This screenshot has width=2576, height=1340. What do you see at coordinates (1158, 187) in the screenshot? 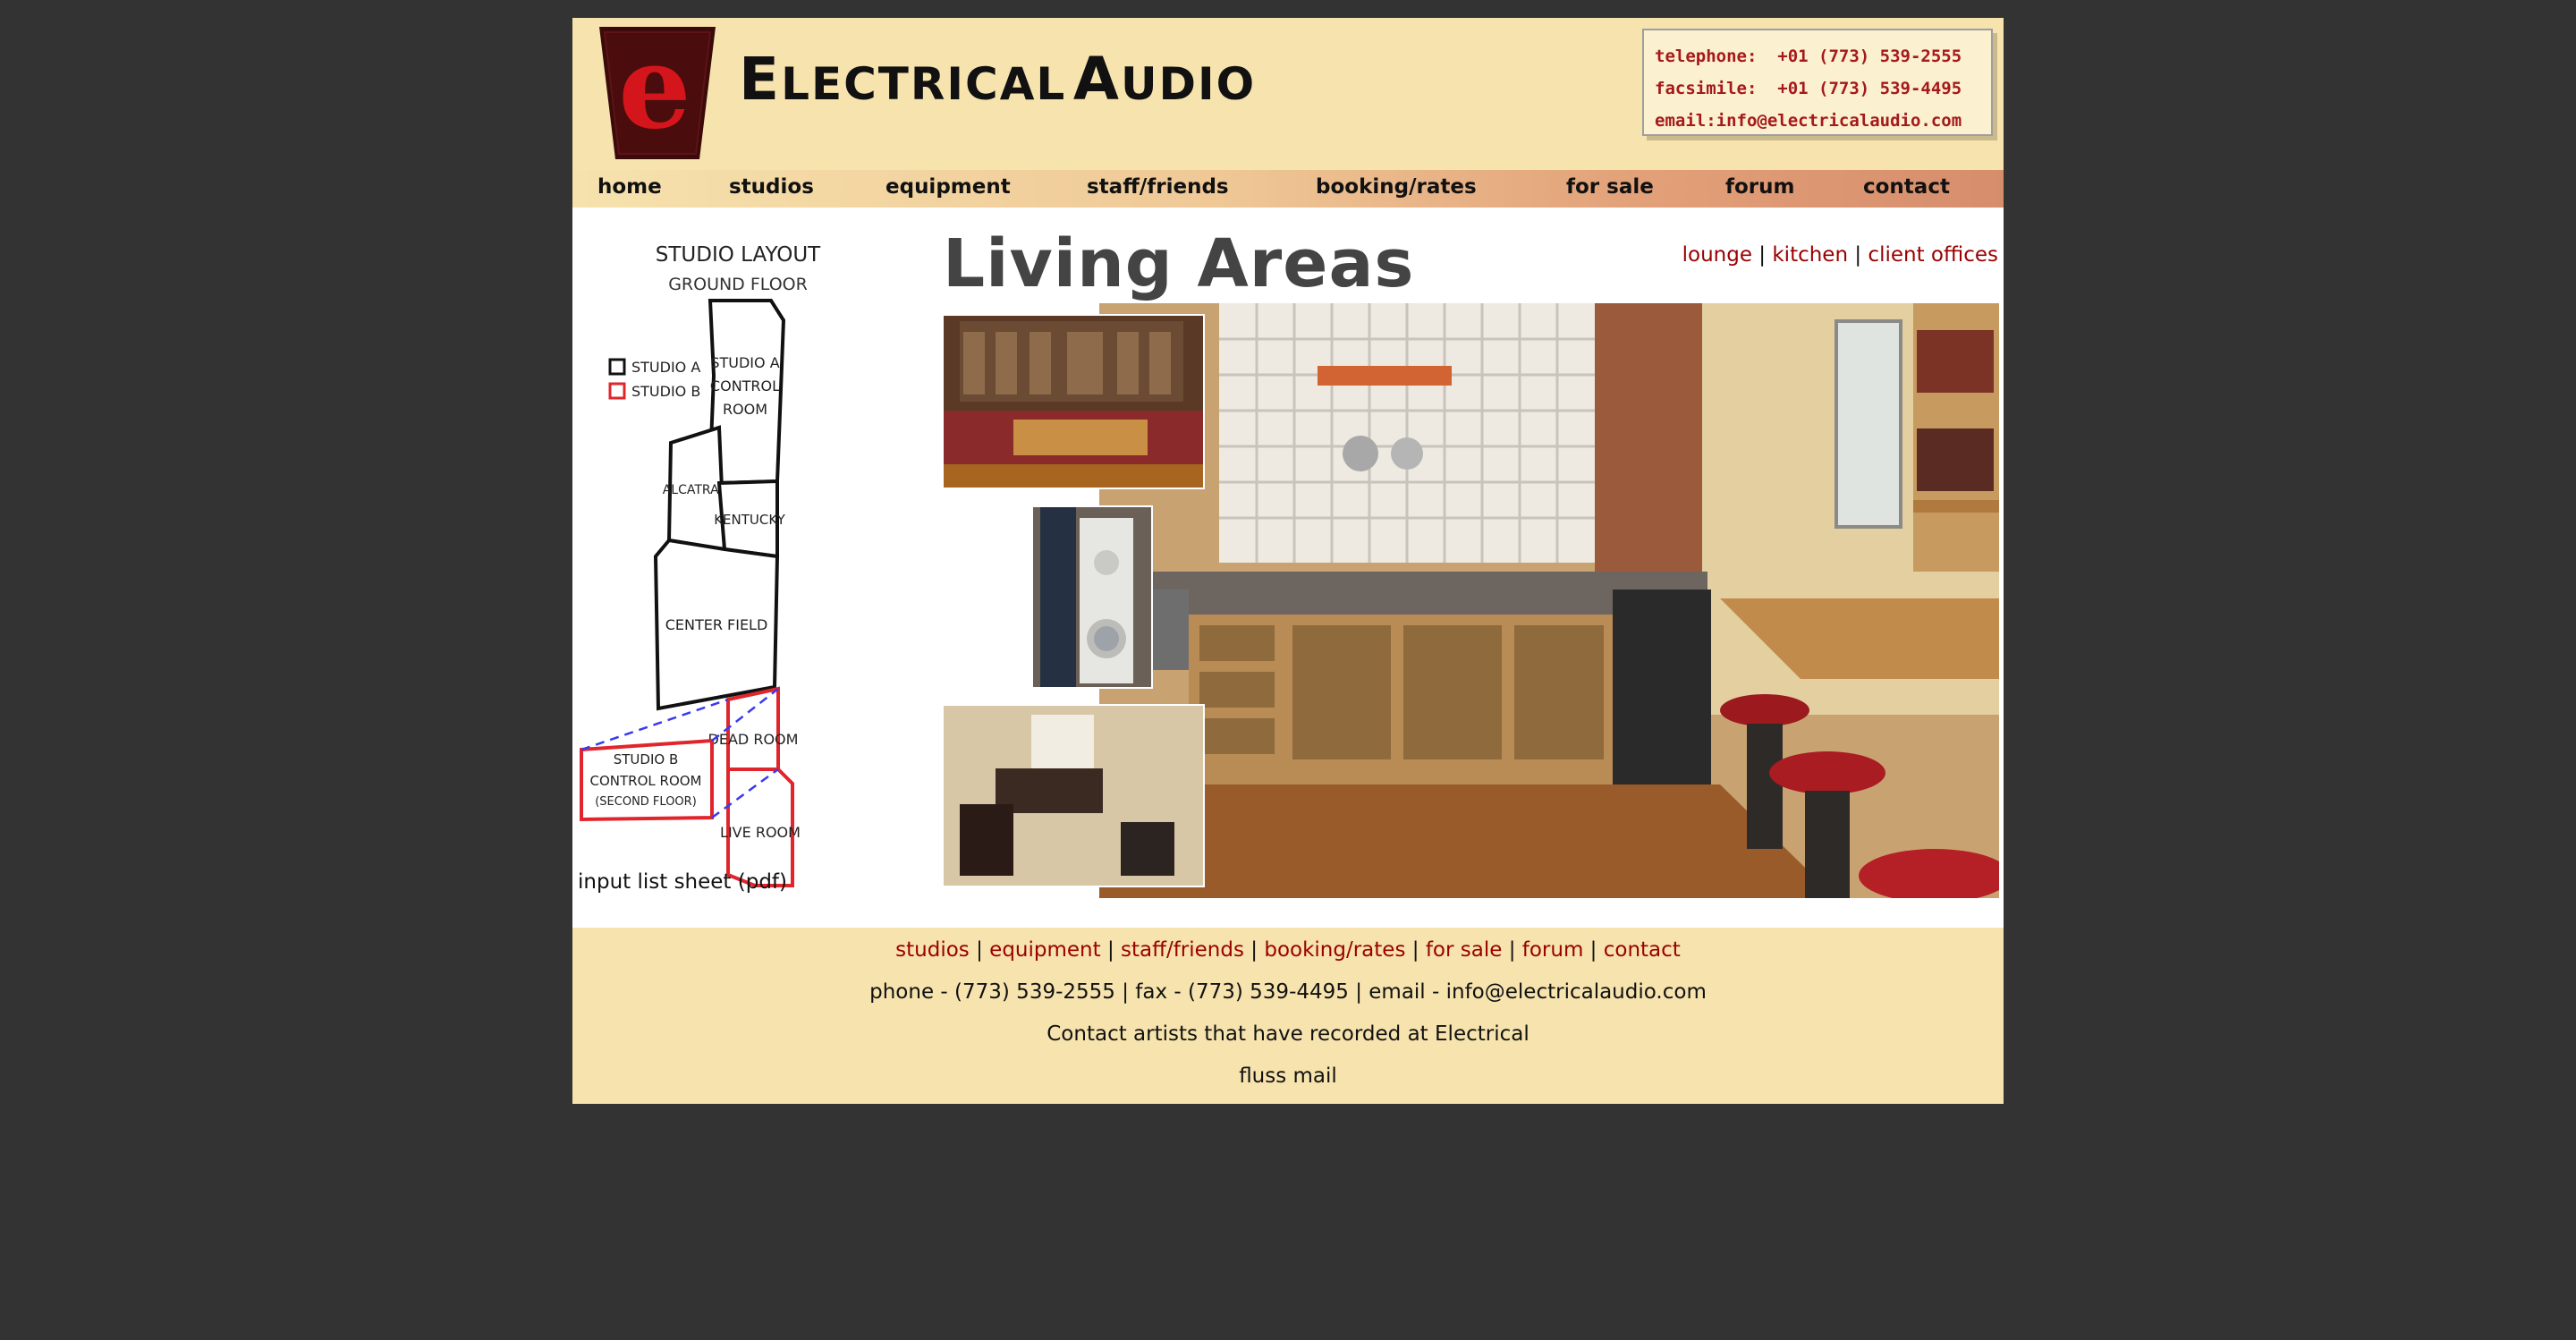
I see `nav-staff-friends: staff/friends` at bounding box center [1158, 187].